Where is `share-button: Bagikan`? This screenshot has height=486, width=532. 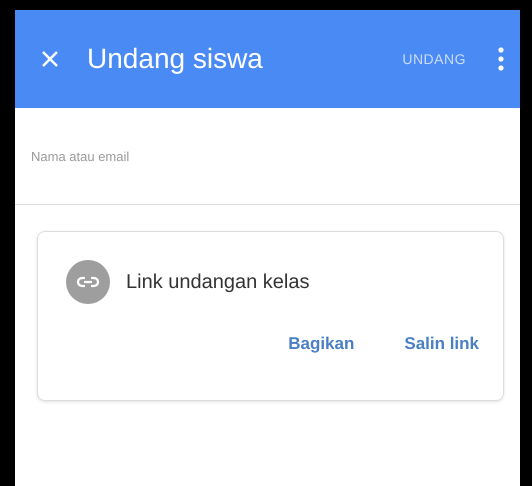 share-button: Bagikan is located at coordinates (321, 344).